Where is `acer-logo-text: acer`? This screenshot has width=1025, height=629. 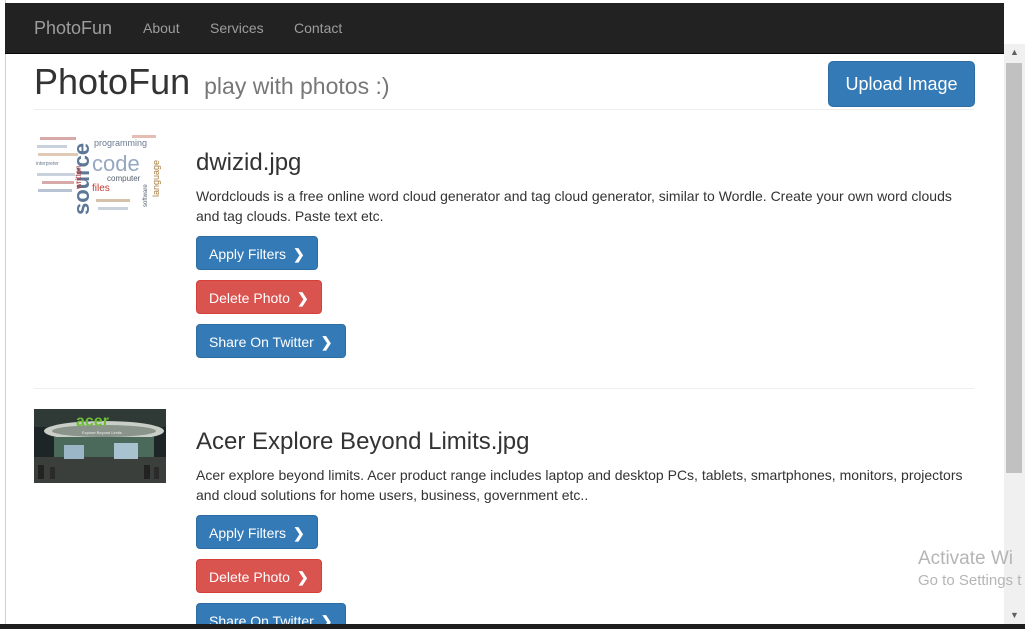 acer-logo-text: acer is located at coordinates (92, 421).